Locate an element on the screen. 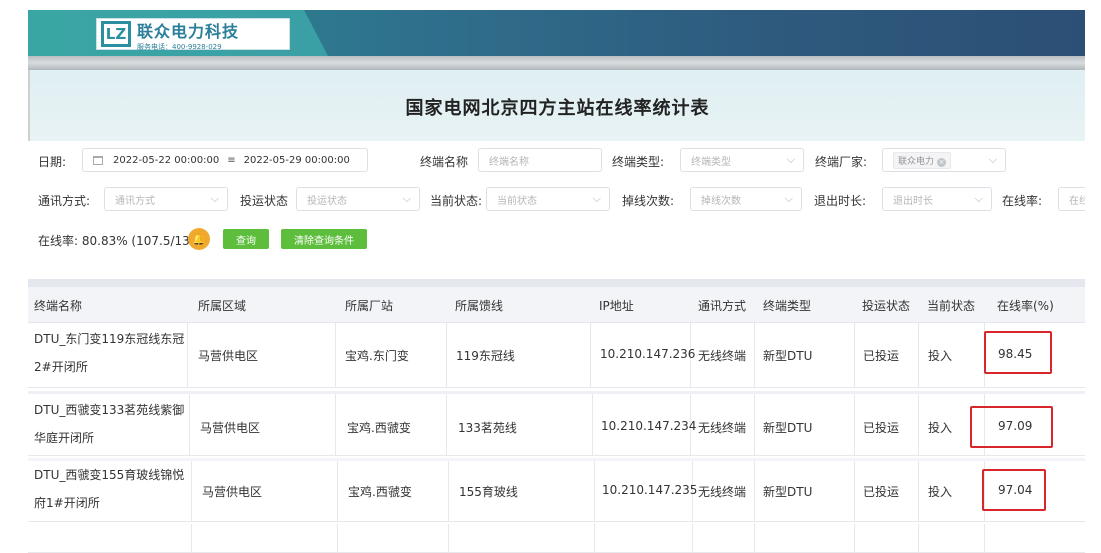 The height and width of the screenshot is (553, 1101). date-start: 2022-05-22 00:00:00 is located at coordinates (166, 160).